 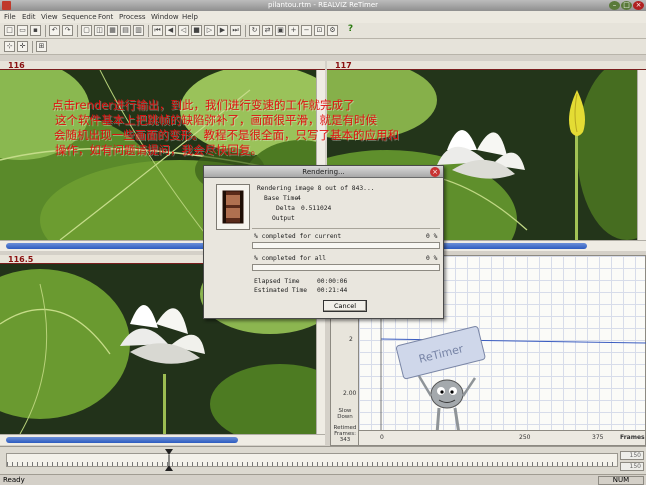 What do you see at coordinates (626, 5) in the screenshot?
I see `maximize-button: □` at bounding box center [626, 5].